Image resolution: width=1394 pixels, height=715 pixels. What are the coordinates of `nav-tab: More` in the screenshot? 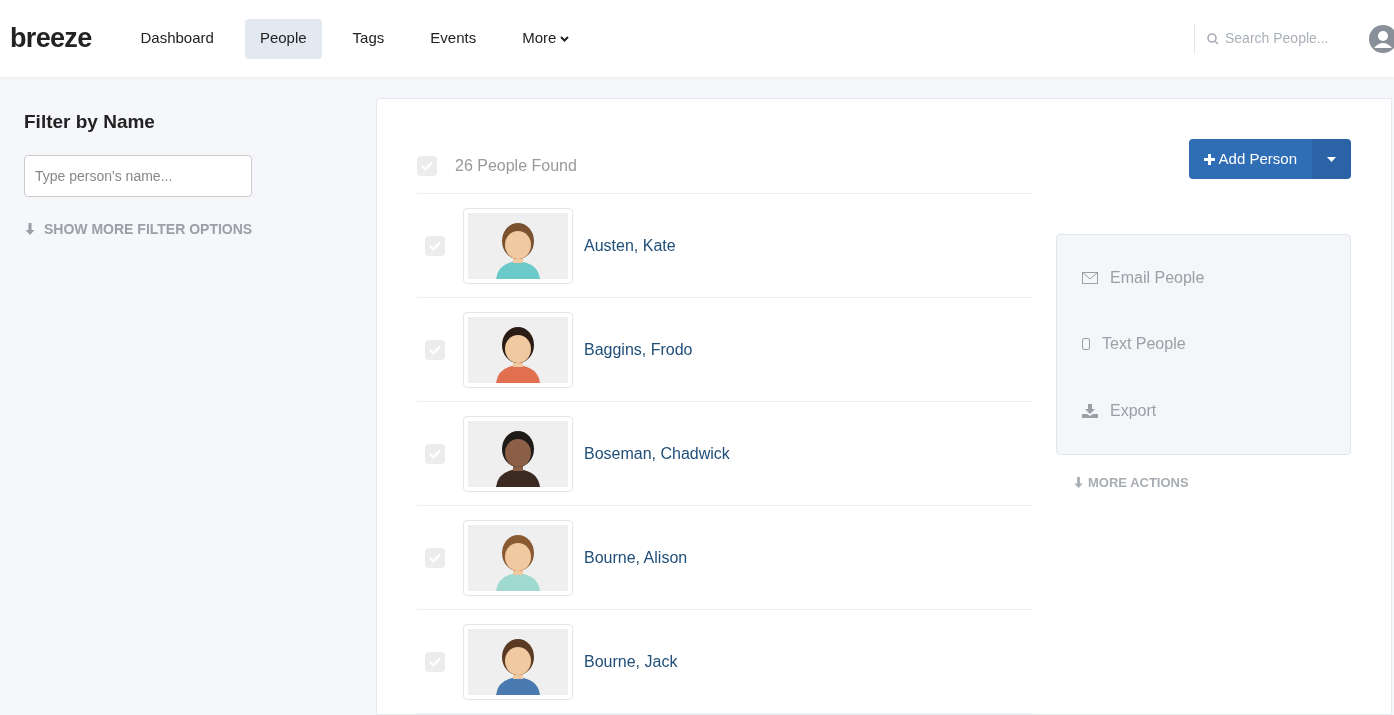 It's located at (546, 38).